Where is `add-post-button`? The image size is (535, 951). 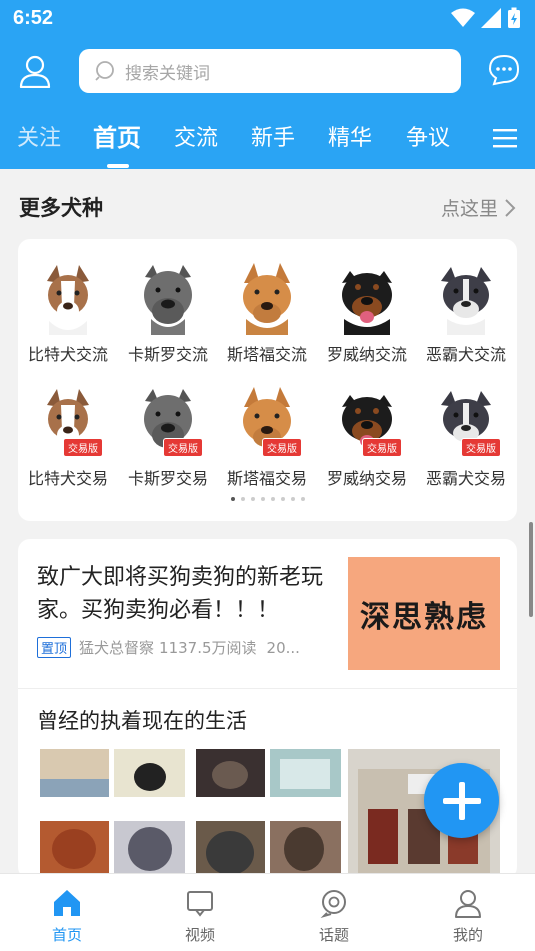
add-post-button is located at coordinates (461, 800).